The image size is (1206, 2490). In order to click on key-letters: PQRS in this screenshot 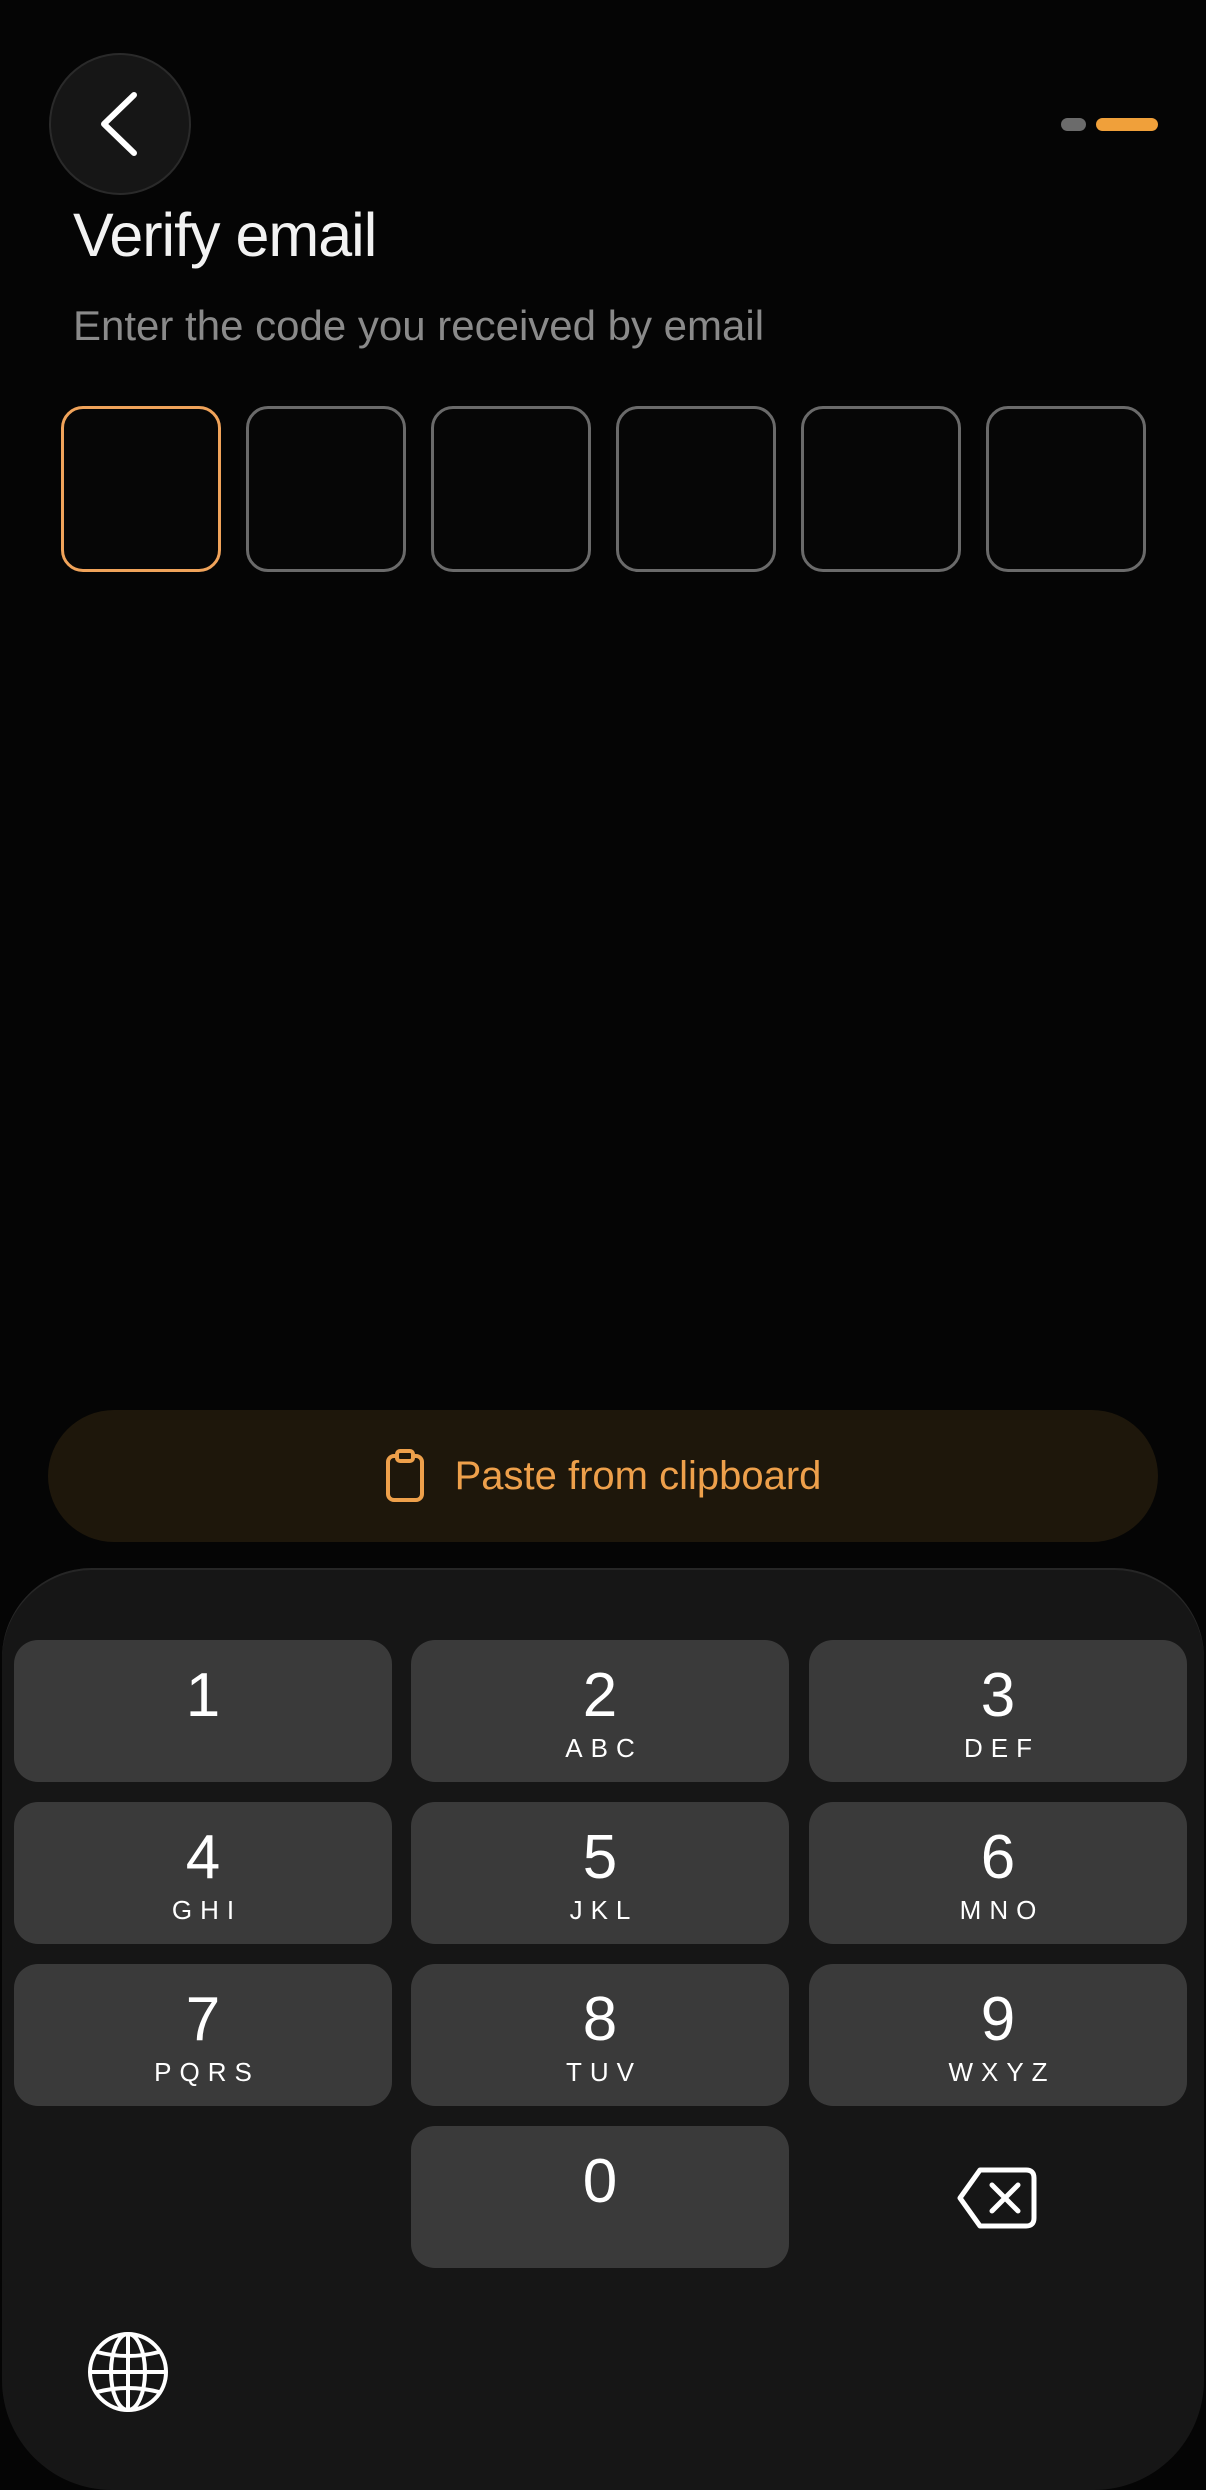, I will do `click(207, 2072)`.